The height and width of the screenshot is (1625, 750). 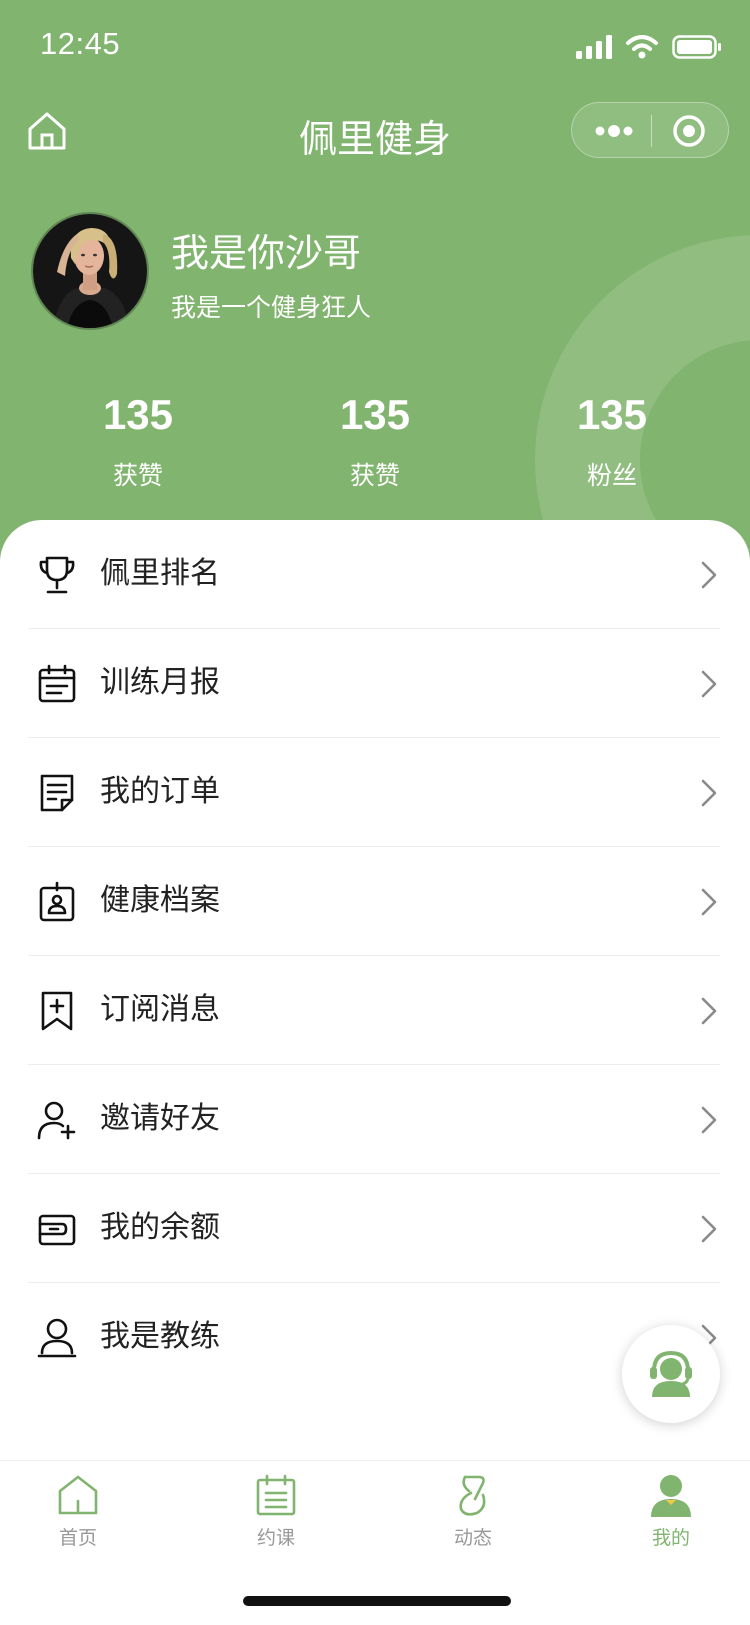 I want to click on customer-service-icon, so click(x=671, y=1373).